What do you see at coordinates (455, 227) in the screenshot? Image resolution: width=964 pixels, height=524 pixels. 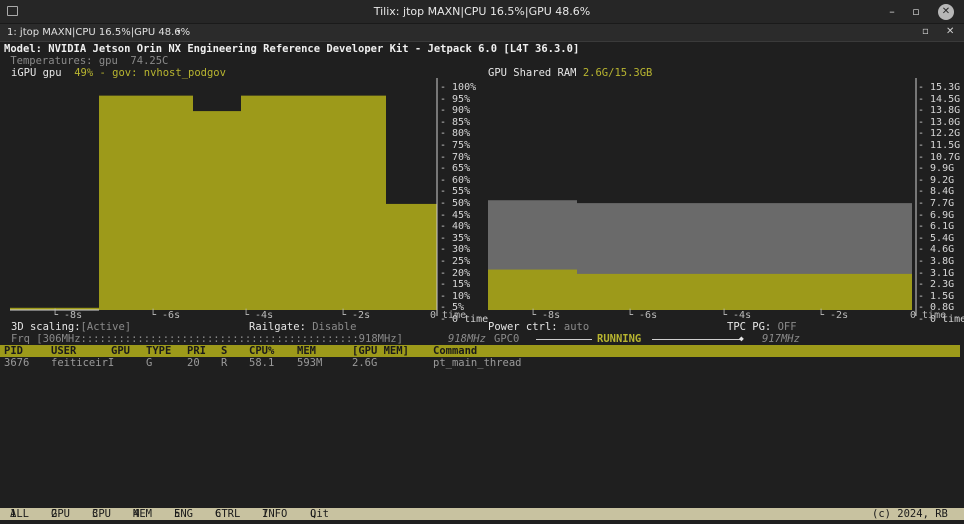 I see `gpu-y-tick: - 40%` at bounding box center [455, 227].